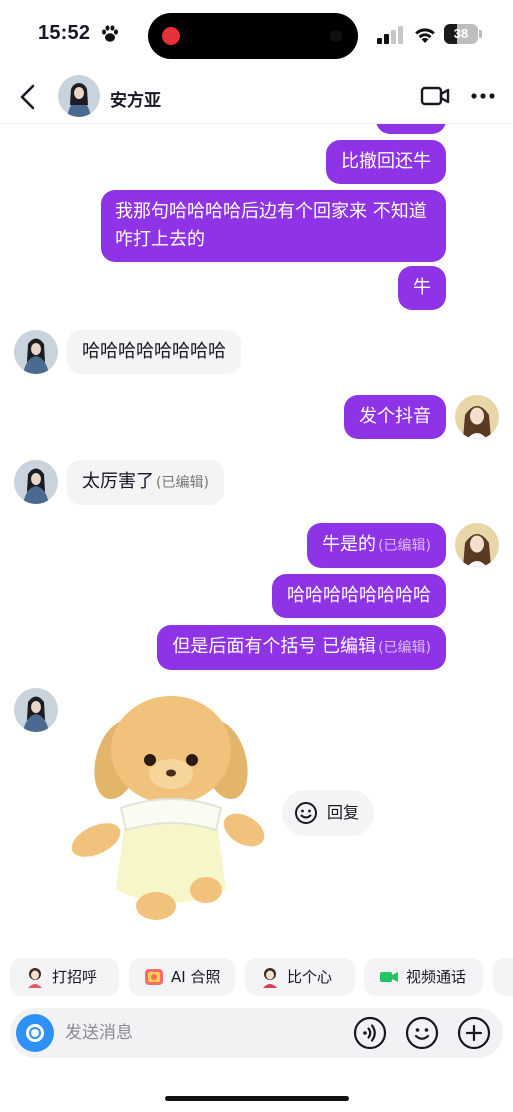 This screenshot has height=1112, width=513. I want to click on home-indicator, so click(257, 1098).